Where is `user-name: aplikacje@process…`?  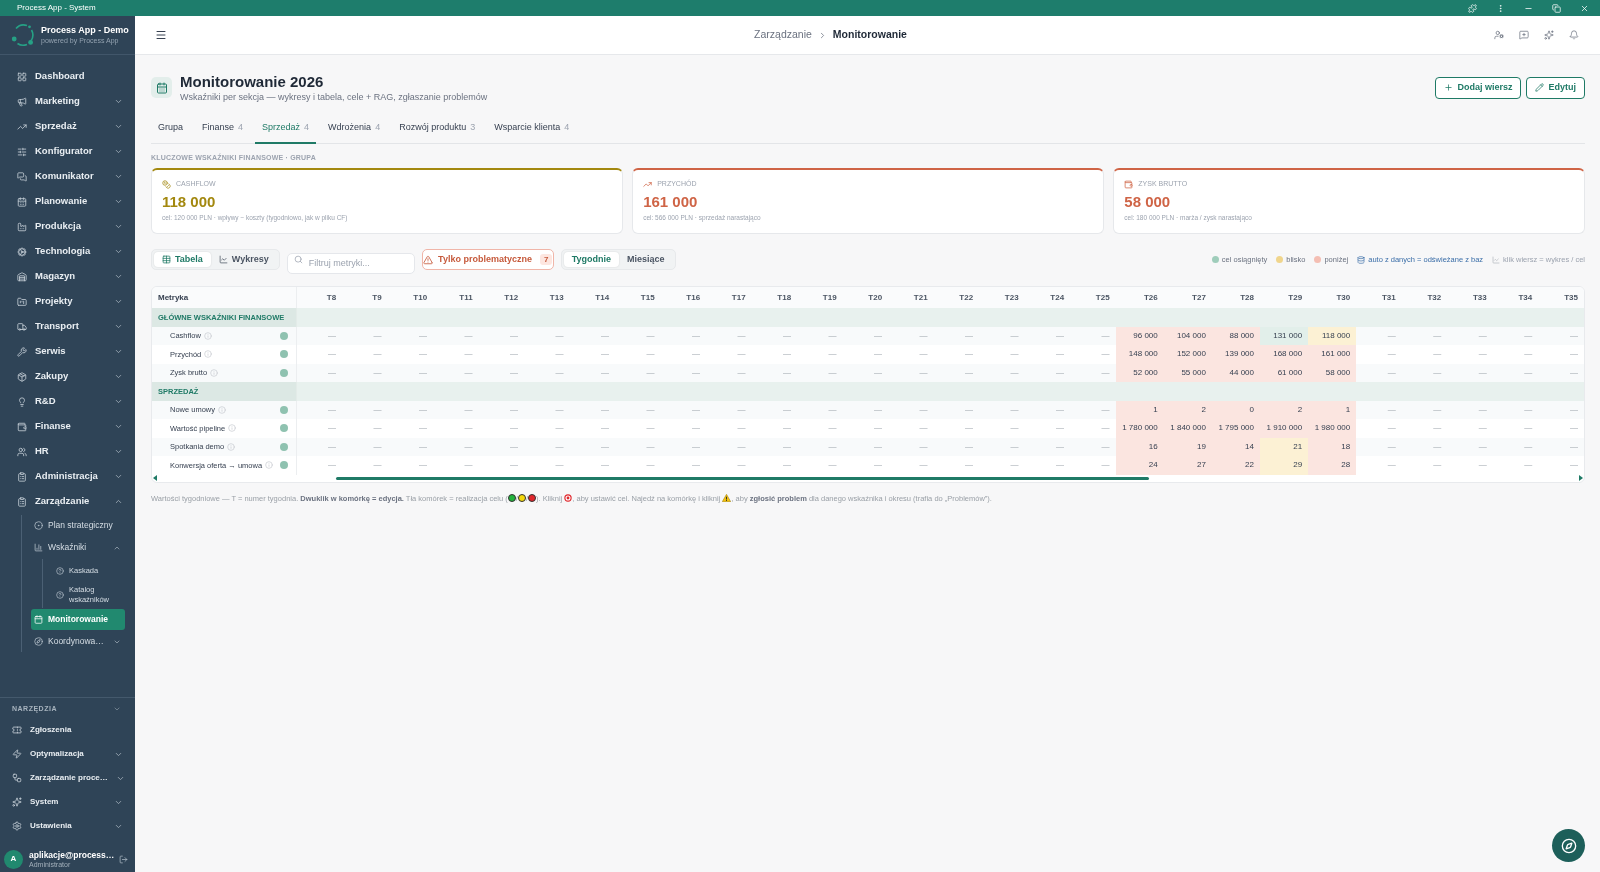
user-name: aplikacje@process… is located at coordinates (71, 854).